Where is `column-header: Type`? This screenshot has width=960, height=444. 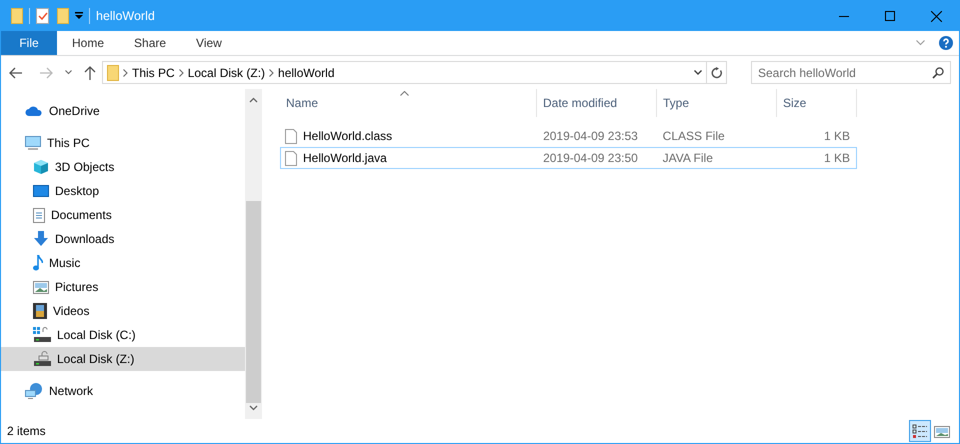
column-header: Type is located at coordinates (717, 103).